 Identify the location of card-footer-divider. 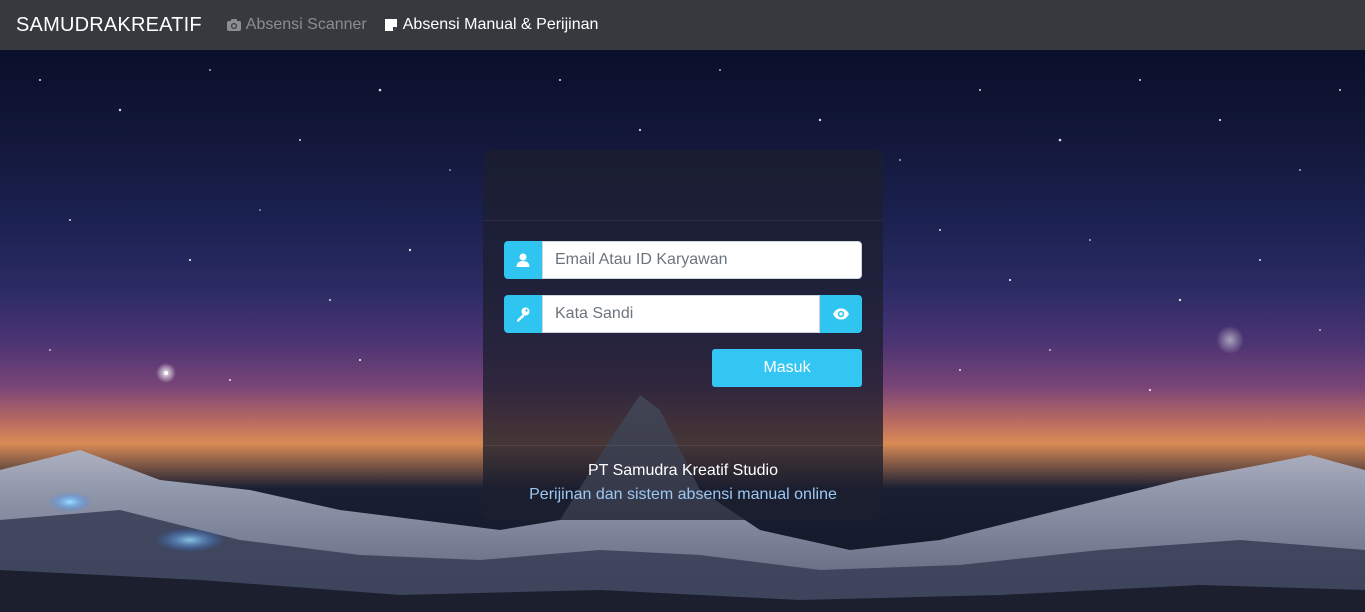
(683, 445).